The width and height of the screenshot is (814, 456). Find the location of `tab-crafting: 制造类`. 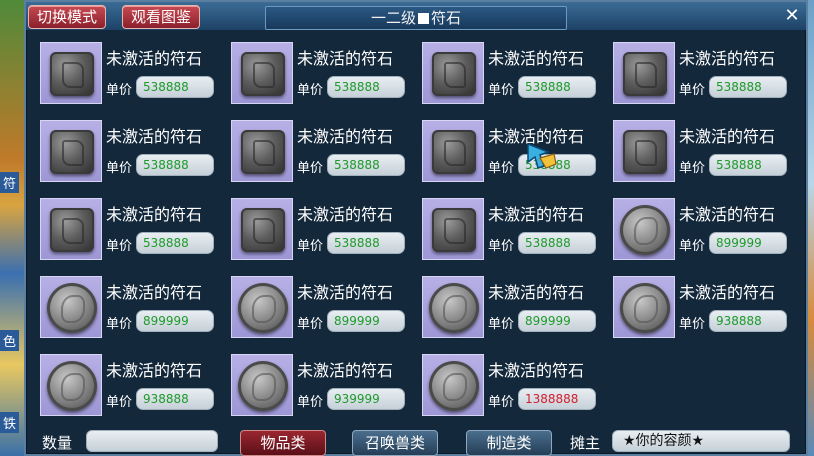

tab-crafting: 制造类 is located at coordinates (509, 443).